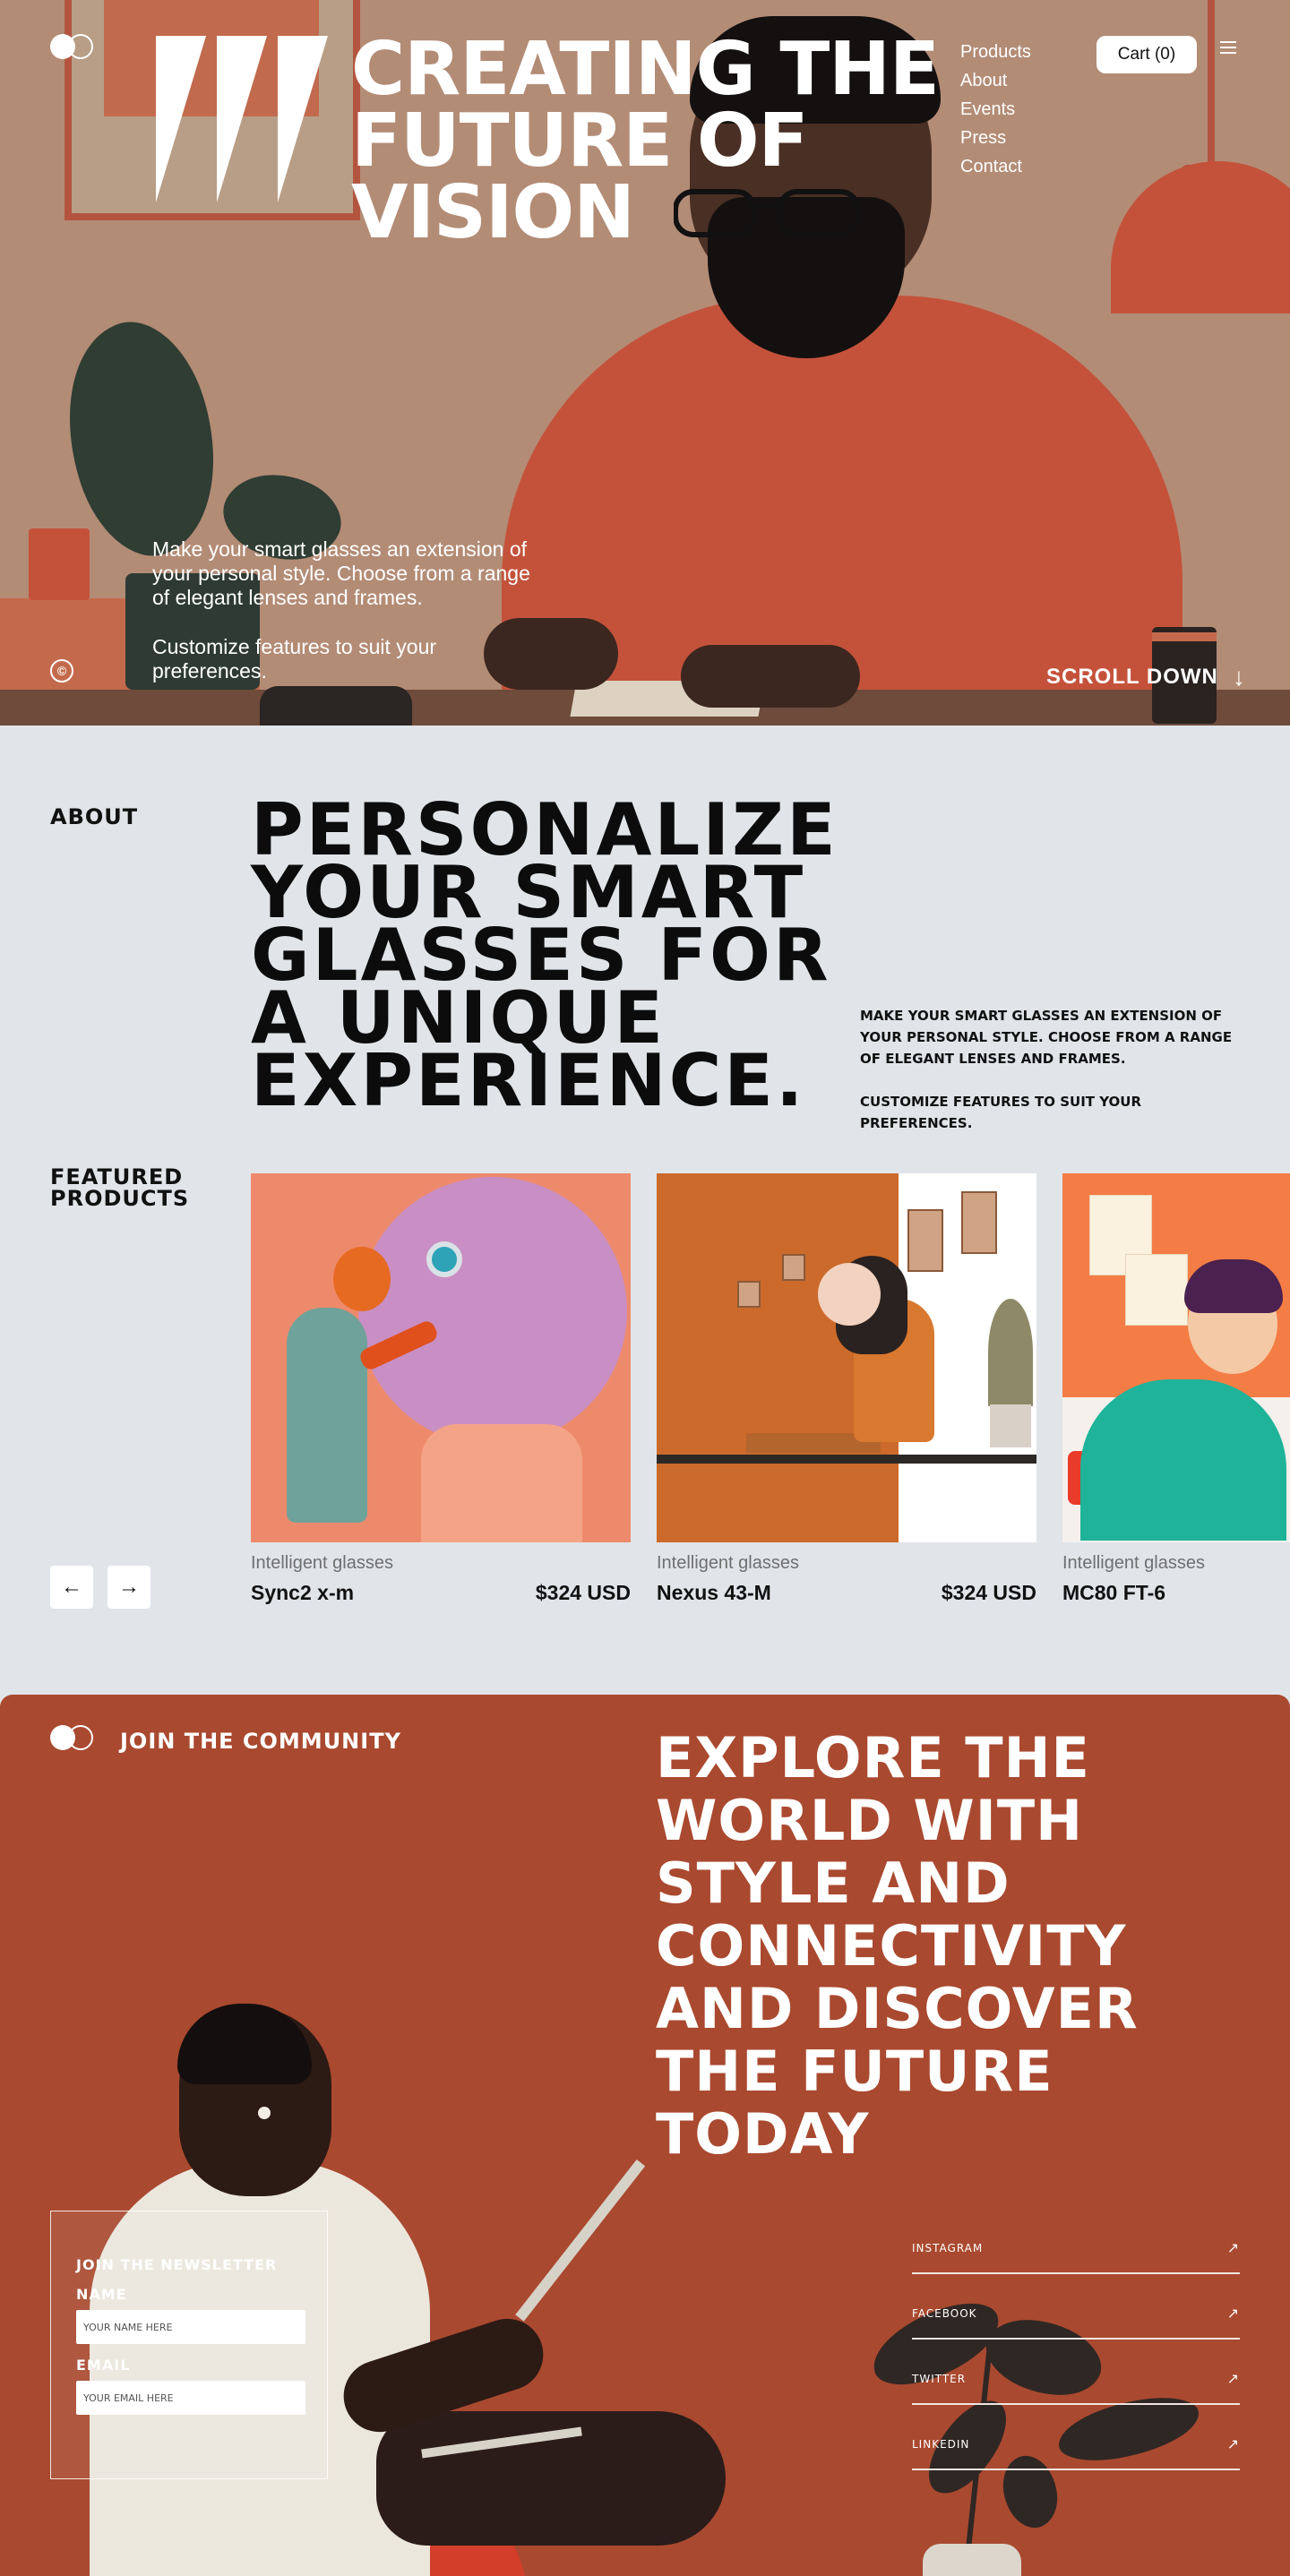 The width and height of the screenshot is (1290, 2576). I want to click on product-name: MC80 FT-6, so click(1114, 1592).